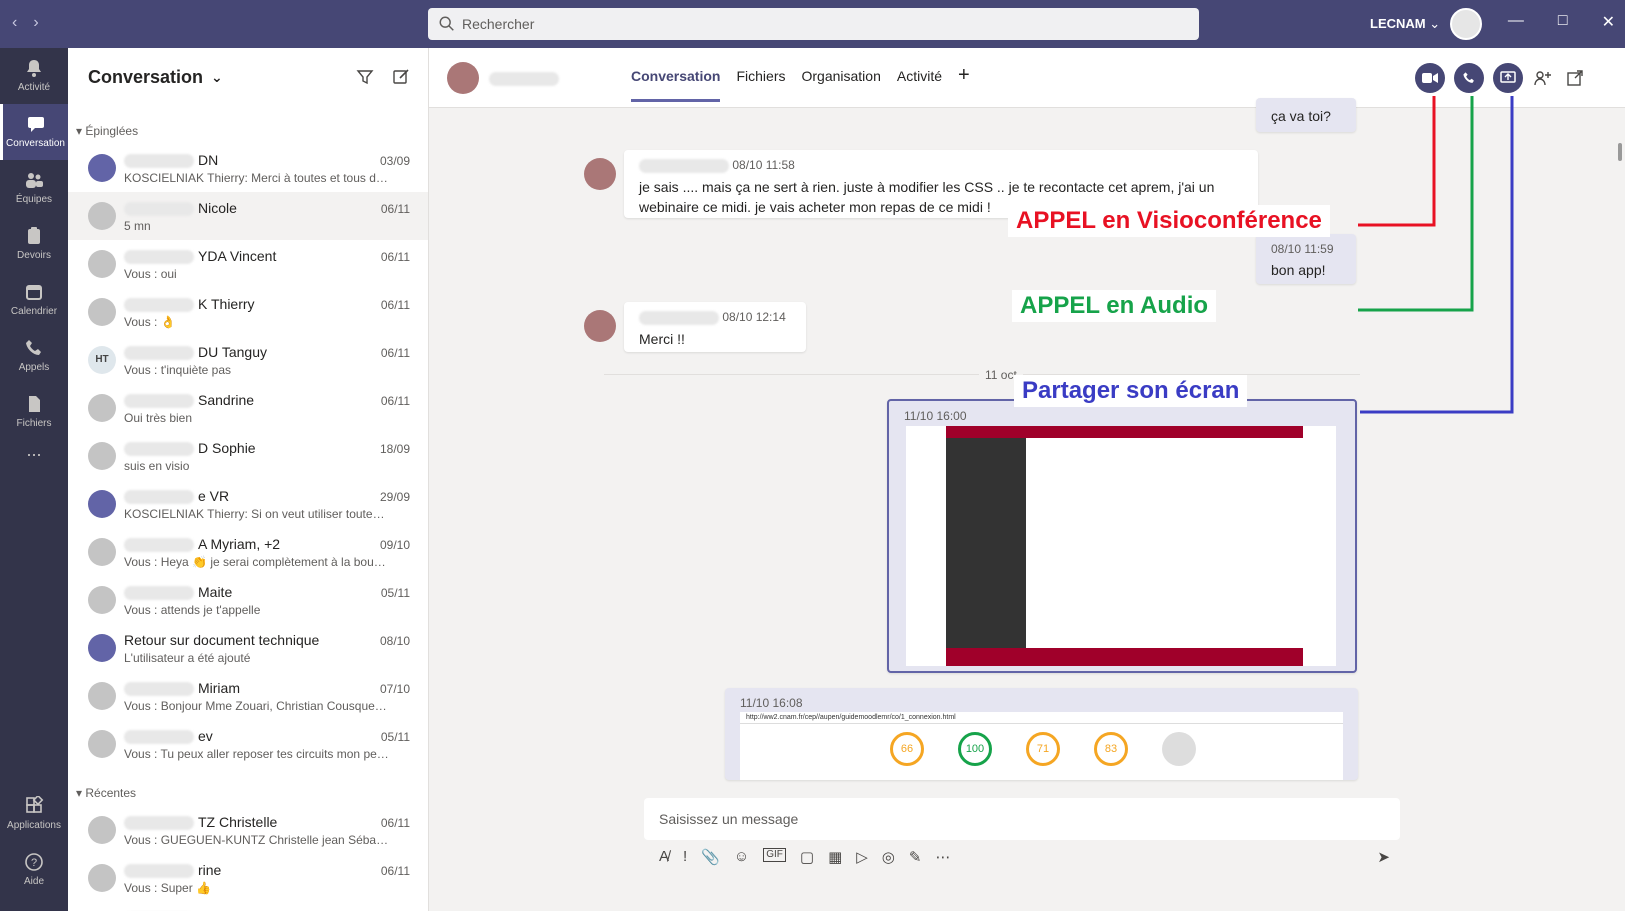 The height and width of the screenshot is (911, 1625). I want to click on list-item: D Sophie suis en visio 18/09, so click(248, 456).